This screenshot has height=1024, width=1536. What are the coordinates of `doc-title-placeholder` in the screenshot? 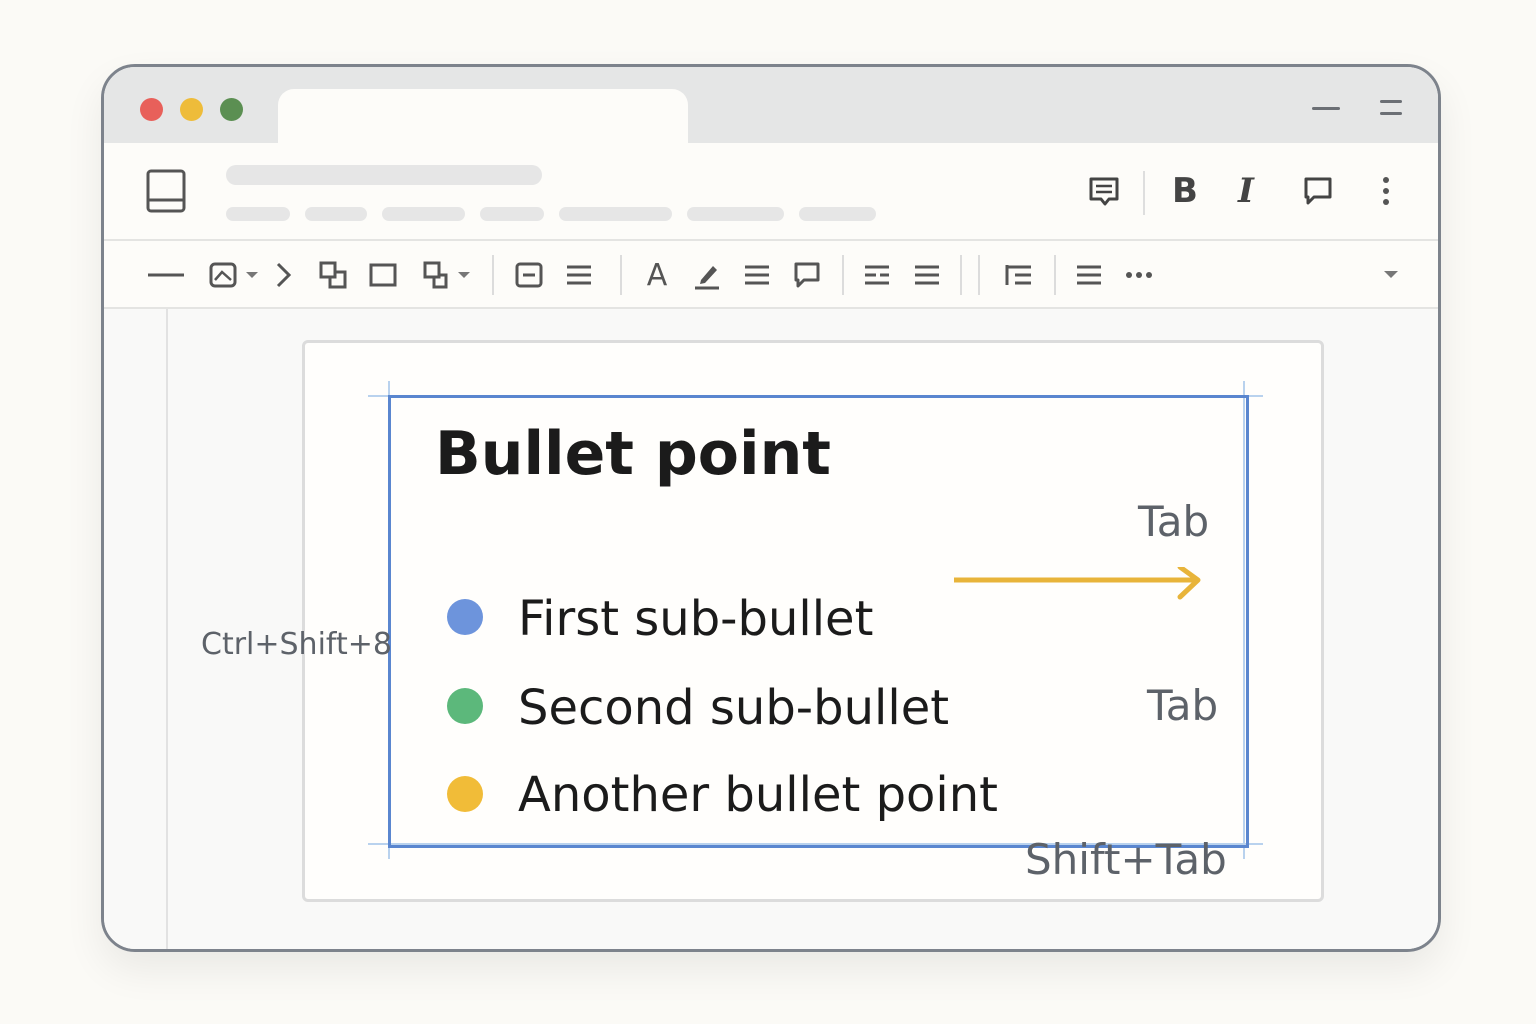 It's located at (384, 175).